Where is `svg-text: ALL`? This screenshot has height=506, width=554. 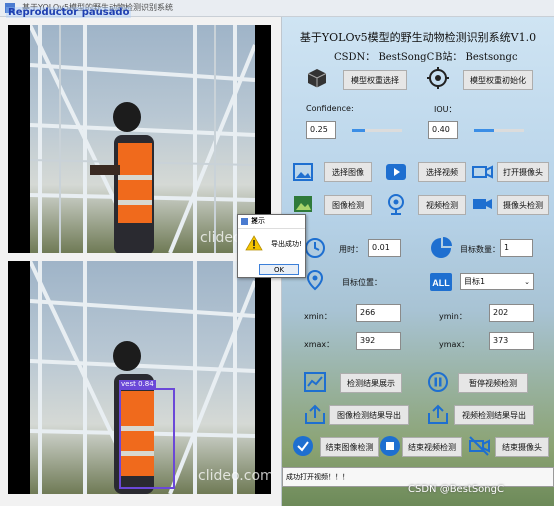 svg-text: ALL is located at coordinates (441, 283).